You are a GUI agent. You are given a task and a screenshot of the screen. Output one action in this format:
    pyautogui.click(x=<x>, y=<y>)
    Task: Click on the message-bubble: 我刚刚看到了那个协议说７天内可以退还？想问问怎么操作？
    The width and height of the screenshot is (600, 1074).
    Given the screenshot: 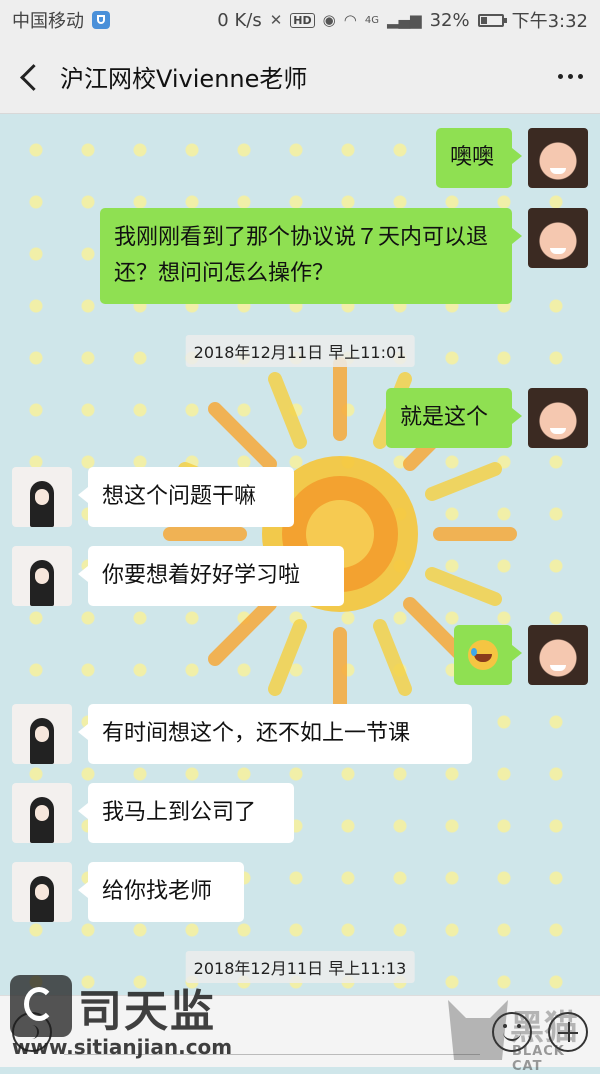 What is the action you would take?
    pyautogui.click(x=311, y=256)
    